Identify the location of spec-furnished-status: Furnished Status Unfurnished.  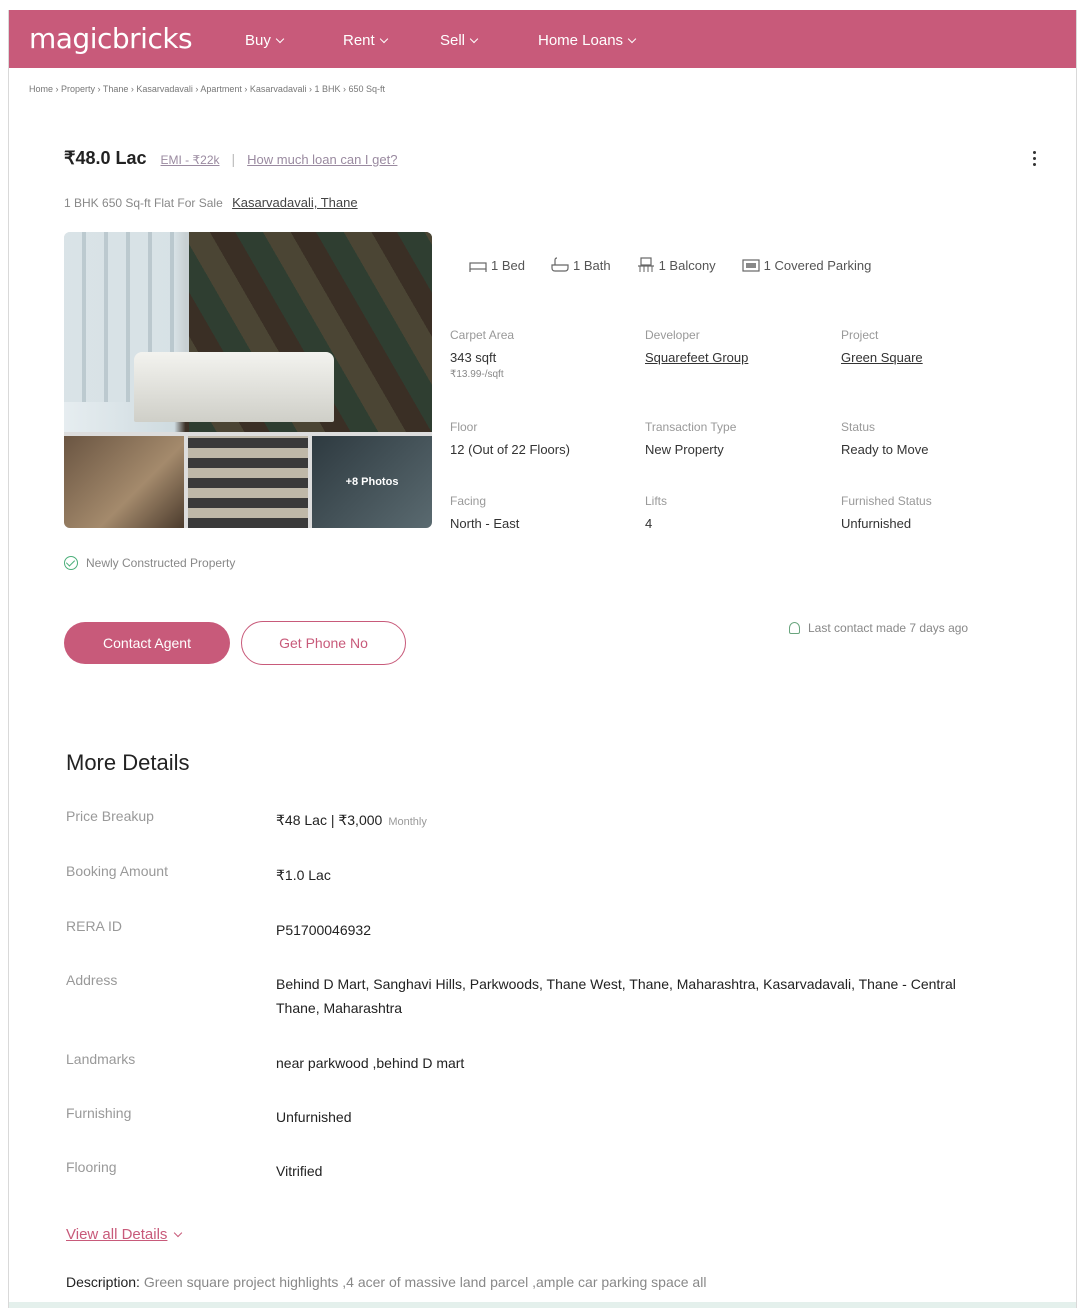
(886, 512).